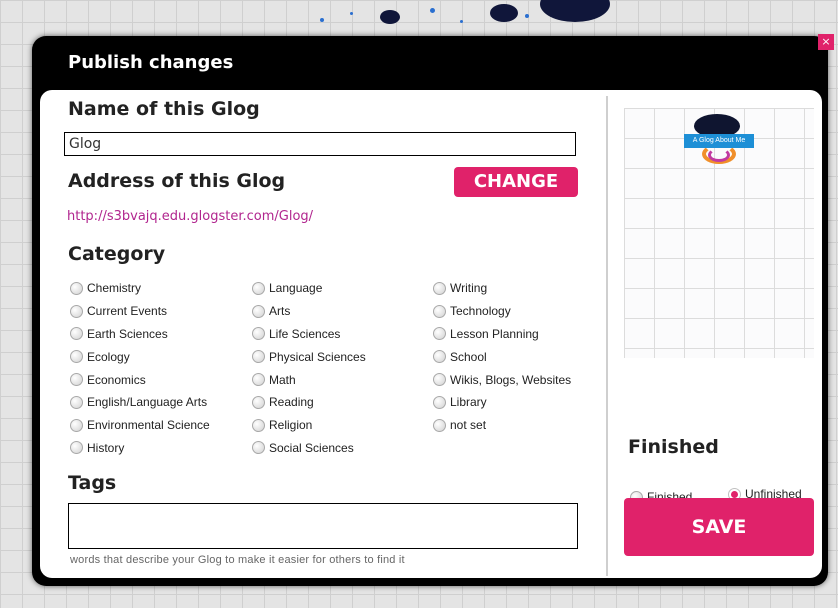 This screenshot has height=608, width=838. I want to click on background-swirl-artwork, so click(470, 20).